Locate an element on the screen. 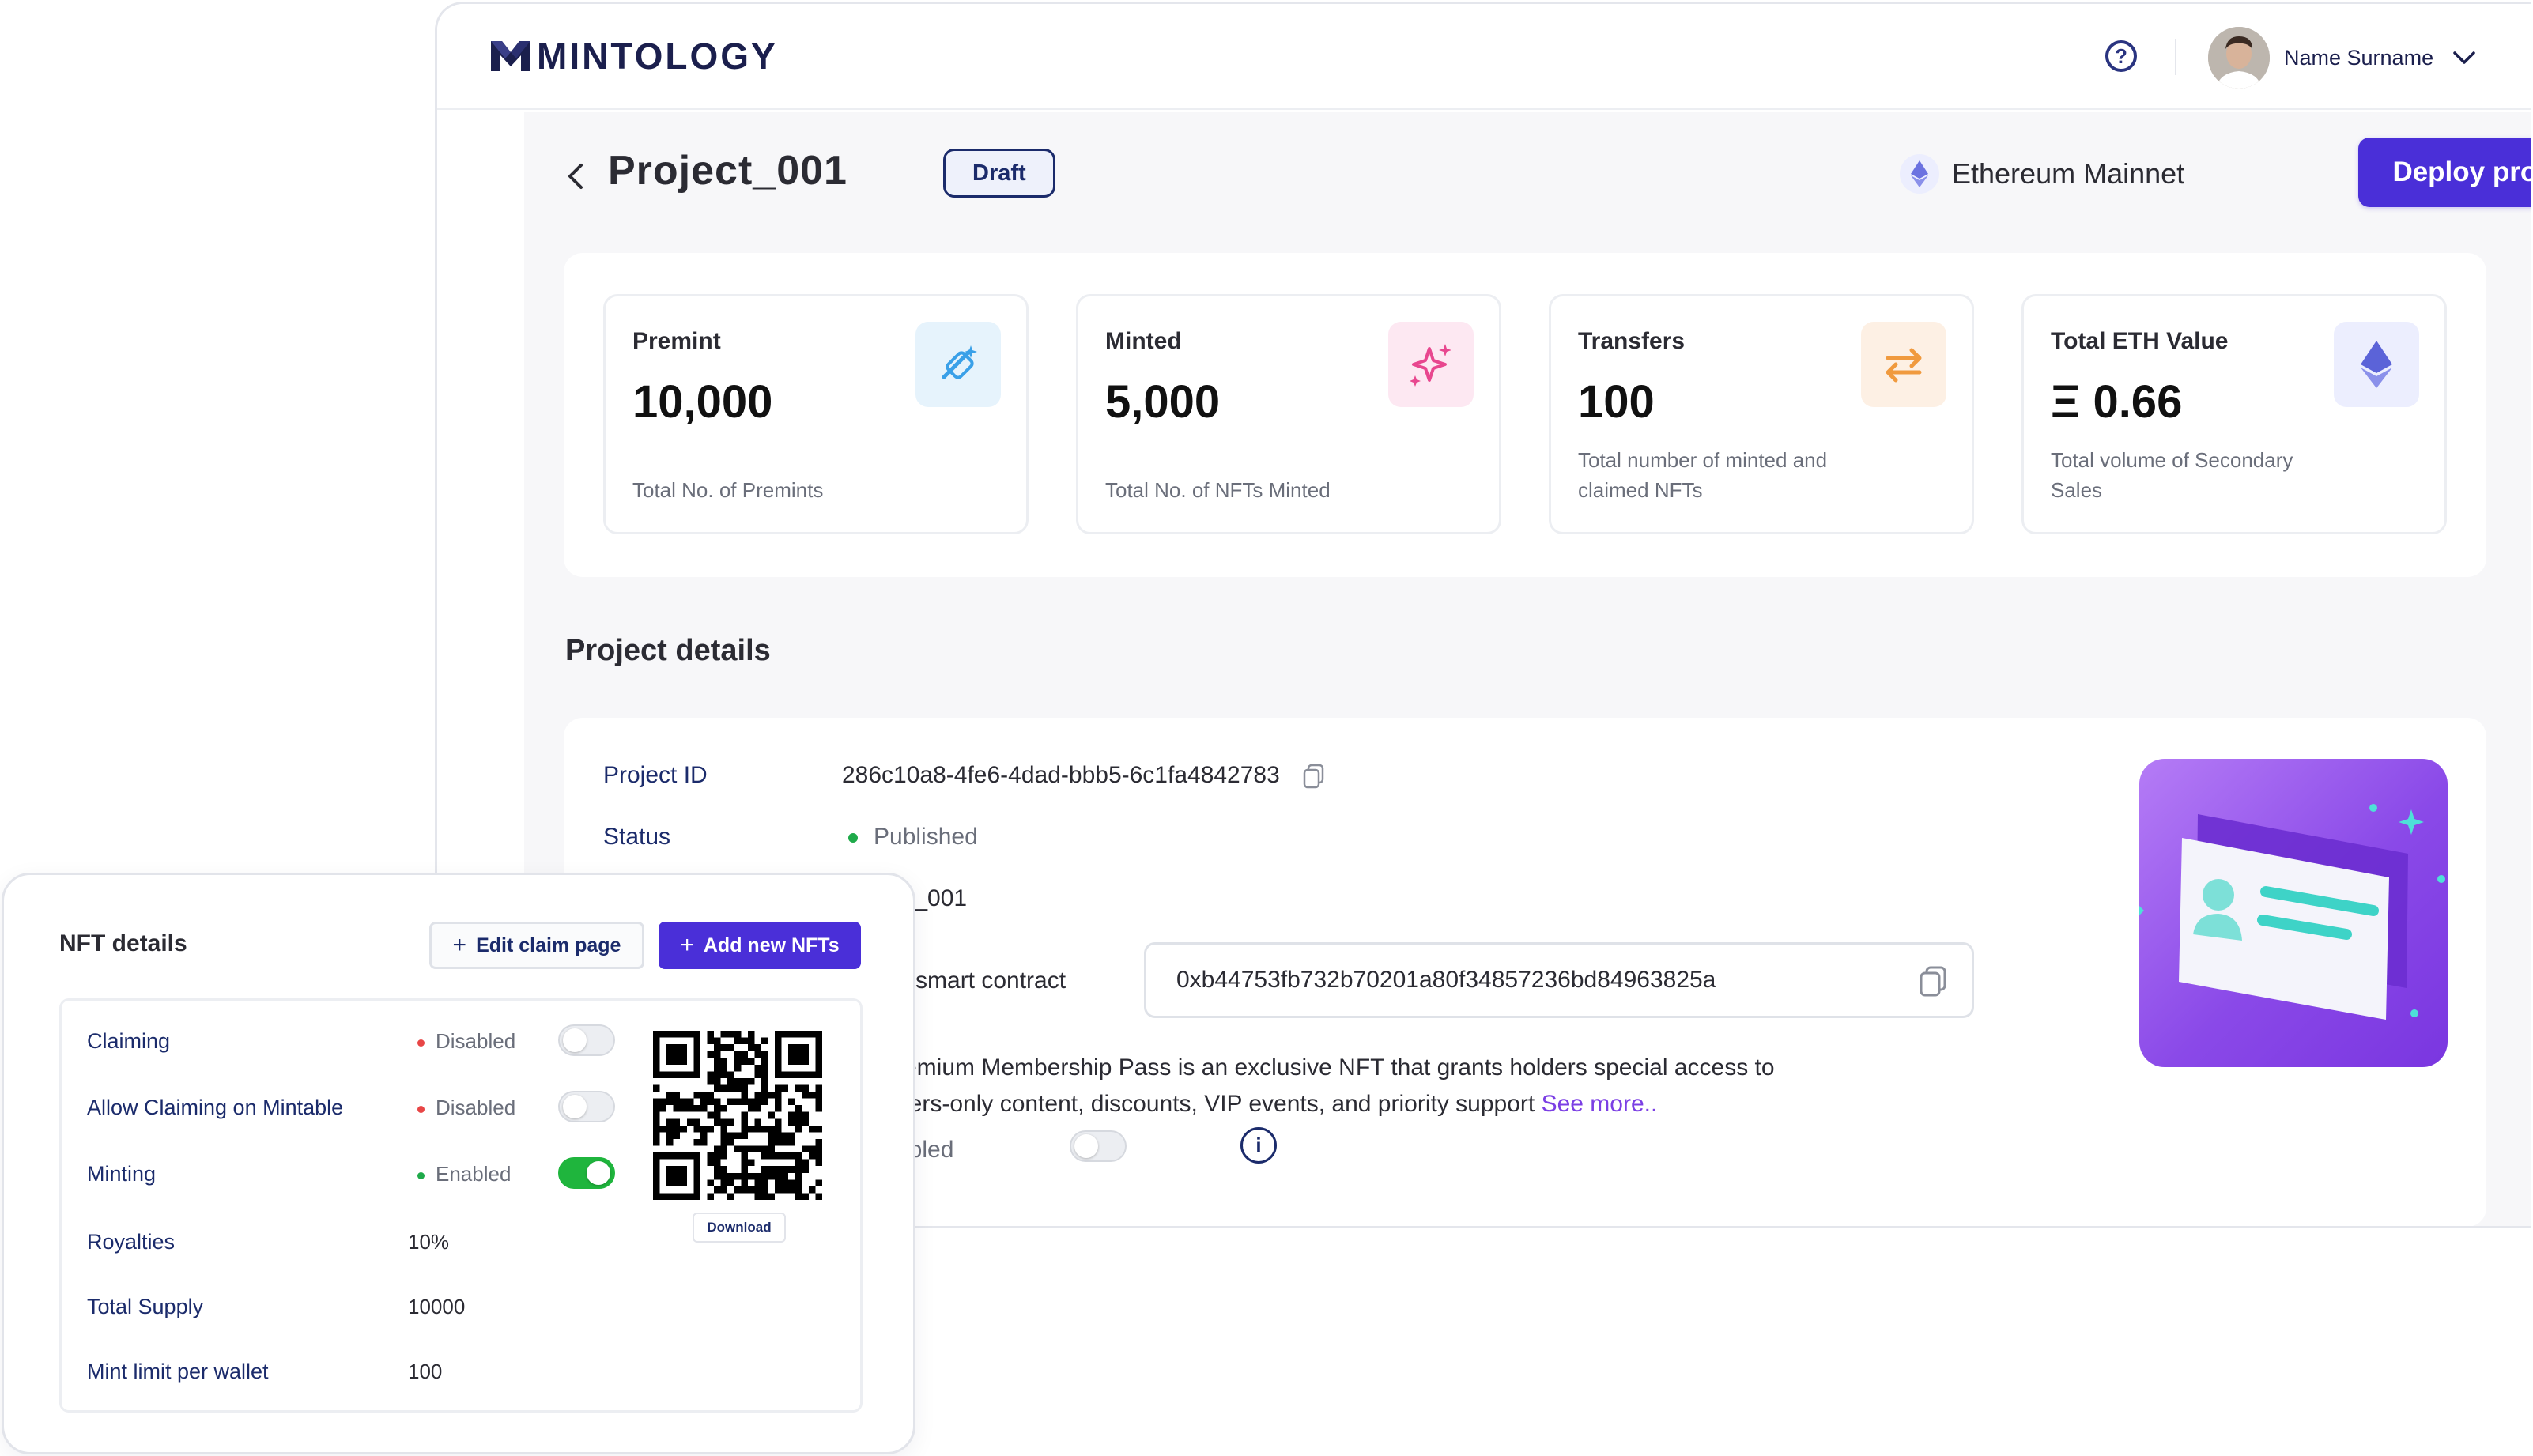 The image size is (2533, 1456). help-icon: ? is located at coordinates (2121, 56).